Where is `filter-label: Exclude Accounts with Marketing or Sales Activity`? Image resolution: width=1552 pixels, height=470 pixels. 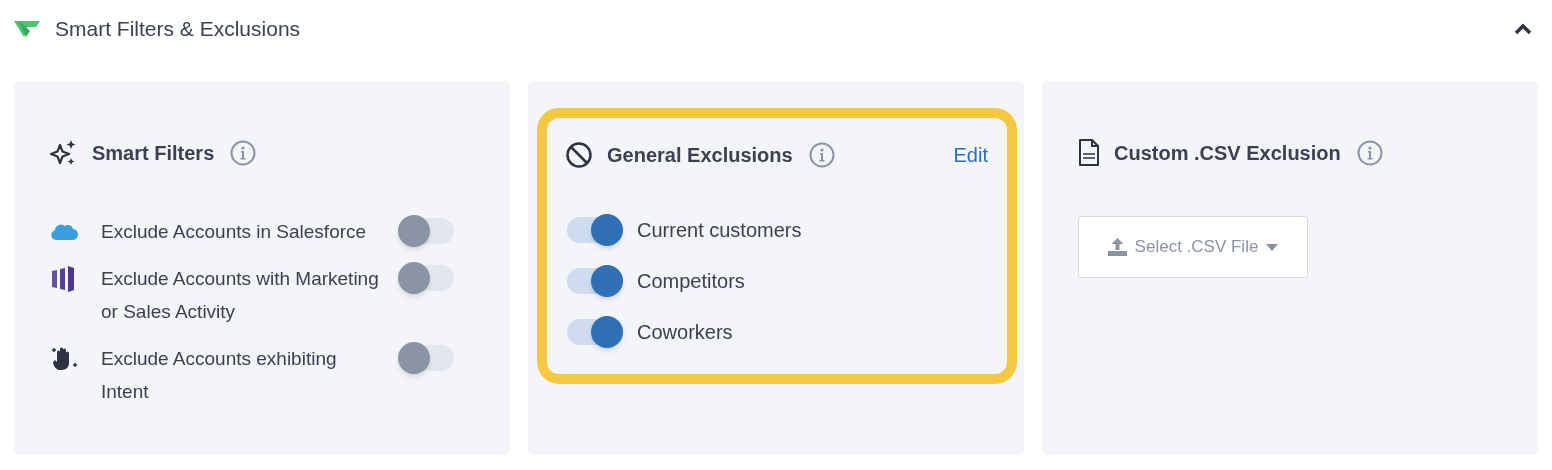
filter-label: Exclude Accounts with Marketing or Sales Activity is located at coordinates (240, 295).